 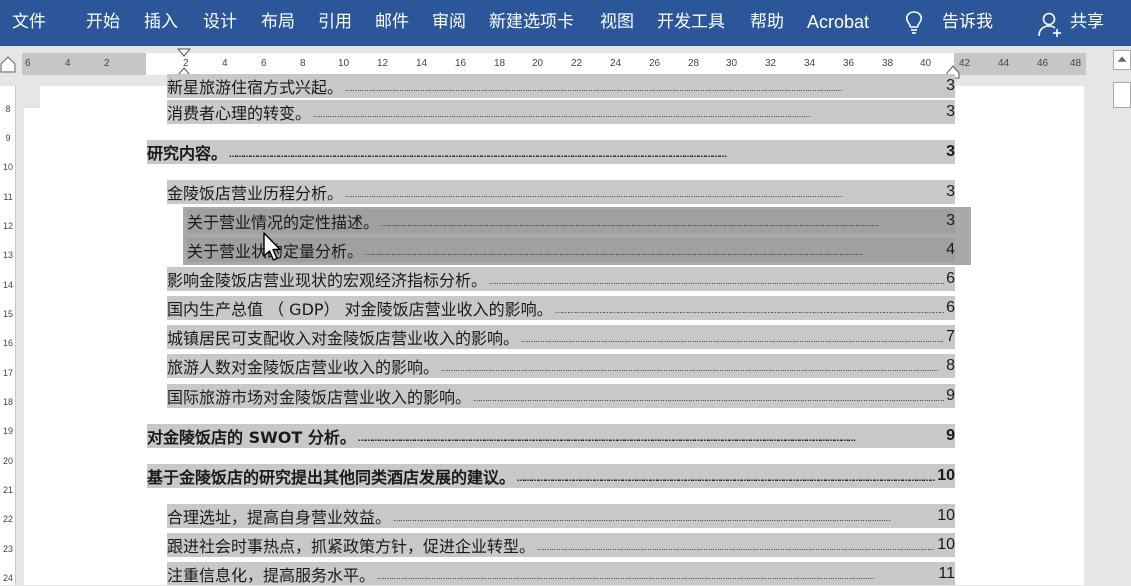 What do you see at coordinates (303, 367) in the screenshot?
I see `toc-entry-text: 旅游人数对金陵饭店营业收入的影响。` at bounding box center [303, 367].